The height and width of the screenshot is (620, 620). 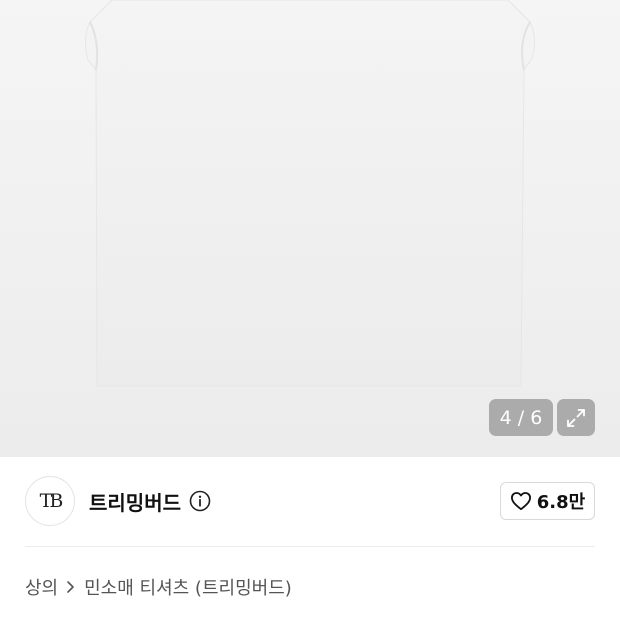 What do you see at coordinates (50, 501) in the screenshot?
I see `brand-logo: TB` at bounding box center [50, 501].